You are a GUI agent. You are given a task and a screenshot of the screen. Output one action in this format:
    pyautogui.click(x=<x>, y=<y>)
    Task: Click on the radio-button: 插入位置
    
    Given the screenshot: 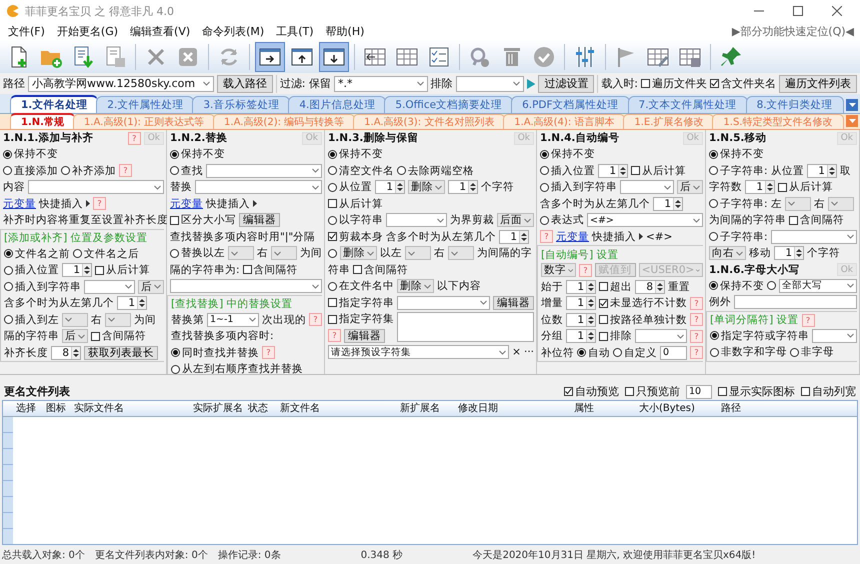 What is the action you would take?
    pyautogui.click(x=31, y=270)
    